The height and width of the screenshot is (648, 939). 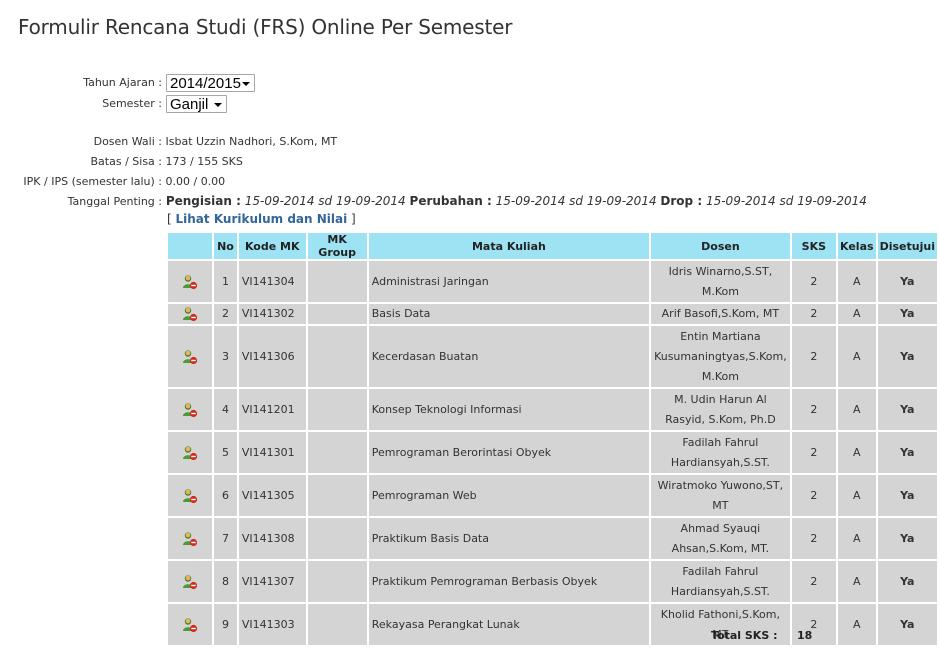 I want to click on row-no: 2, so click(x=225, y=314).